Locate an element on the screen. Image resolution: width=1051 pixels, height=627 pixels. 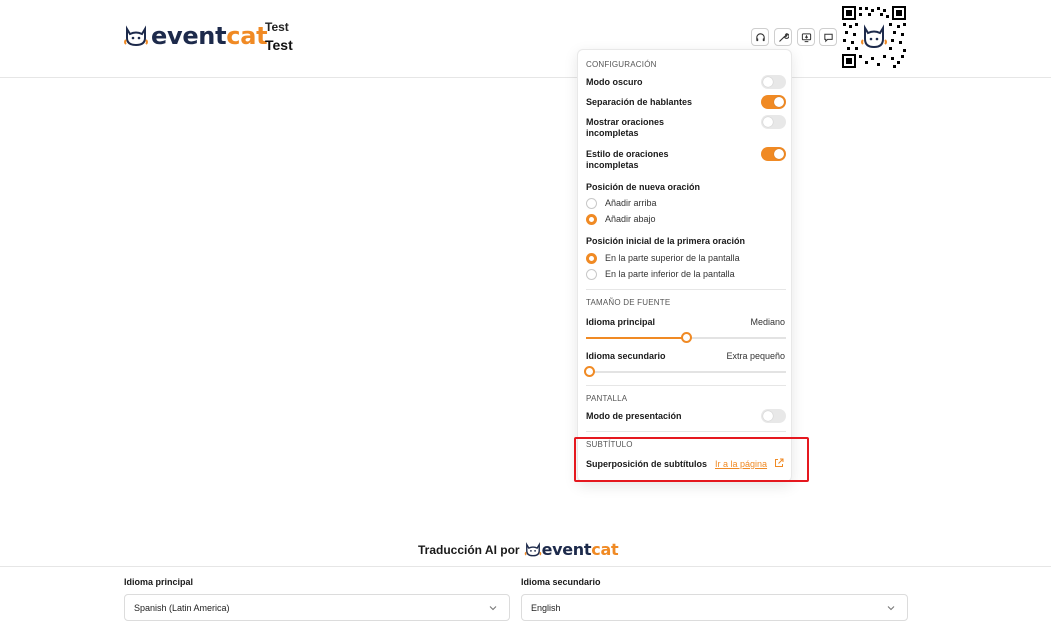
header: eventcat Test Test is located at coordinates (525, 39).